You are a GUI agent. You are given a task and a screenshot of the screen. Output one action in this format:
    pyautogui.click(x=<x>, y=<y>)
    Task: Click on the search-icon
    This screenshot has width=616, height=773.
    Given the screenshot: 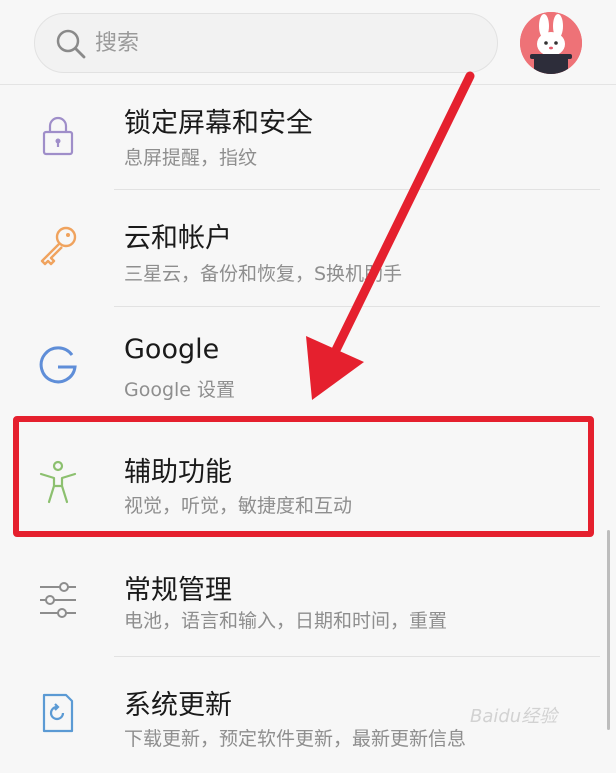 What is the action you would take?
    pyautogui.click(x=71, y=44)
    